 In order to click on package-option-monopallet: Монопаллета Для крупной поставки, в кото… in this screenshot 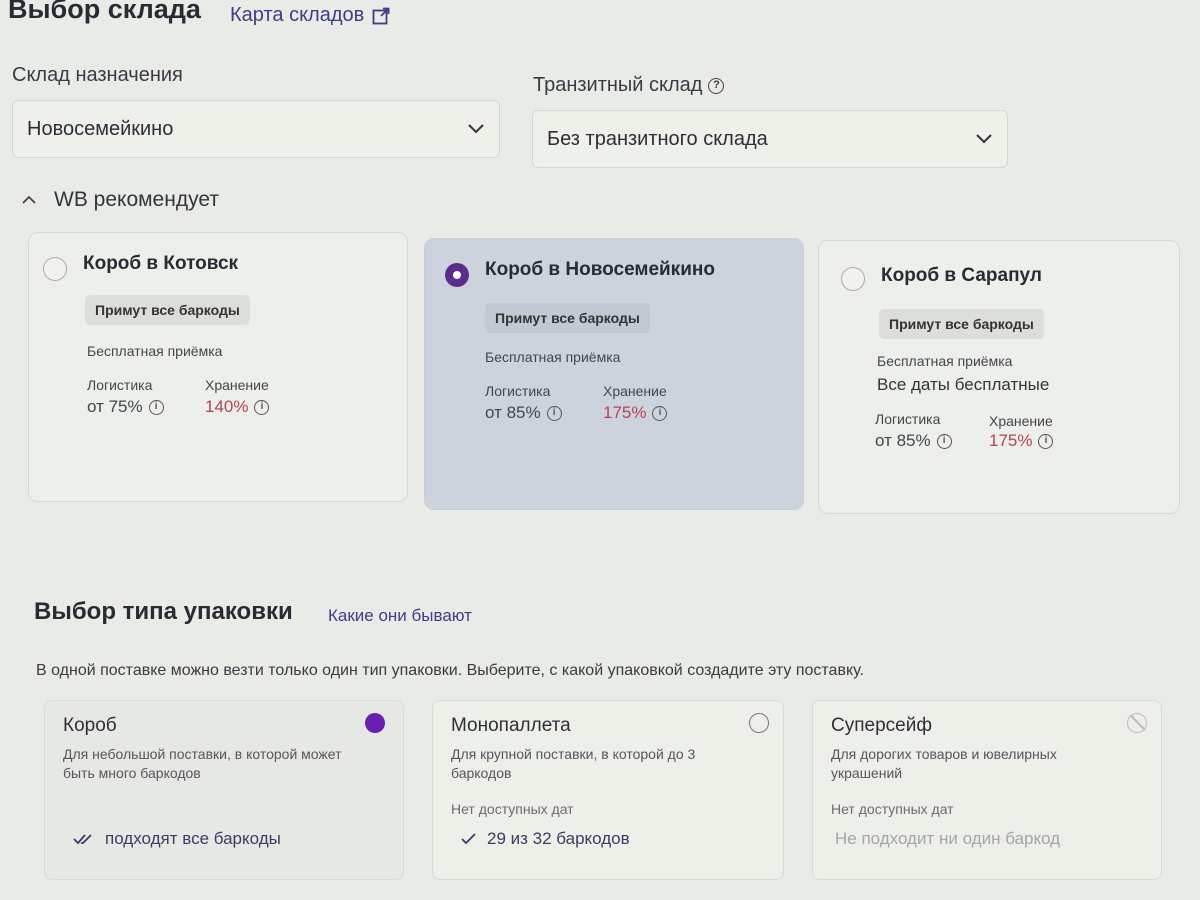, I will do `click(608, 790)`.